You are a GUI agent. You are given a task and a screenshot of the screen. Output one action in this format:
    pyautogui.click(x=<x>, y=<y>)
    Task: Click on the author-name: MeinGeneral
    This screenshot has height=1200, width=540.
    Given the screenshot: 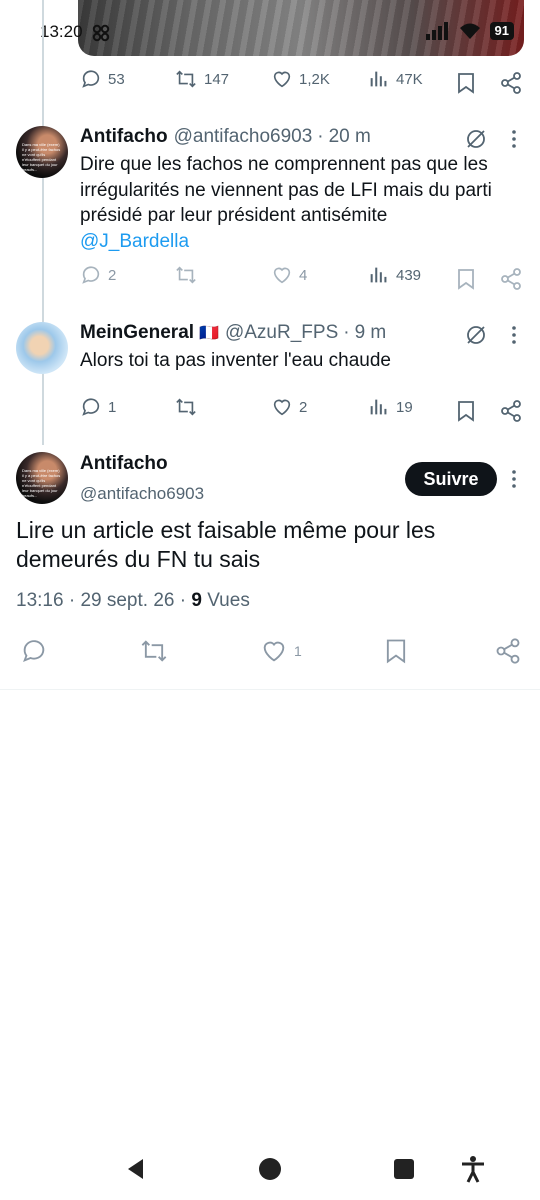 What is the action you would take?
    pyautogui.click(x=137, y=333)
    